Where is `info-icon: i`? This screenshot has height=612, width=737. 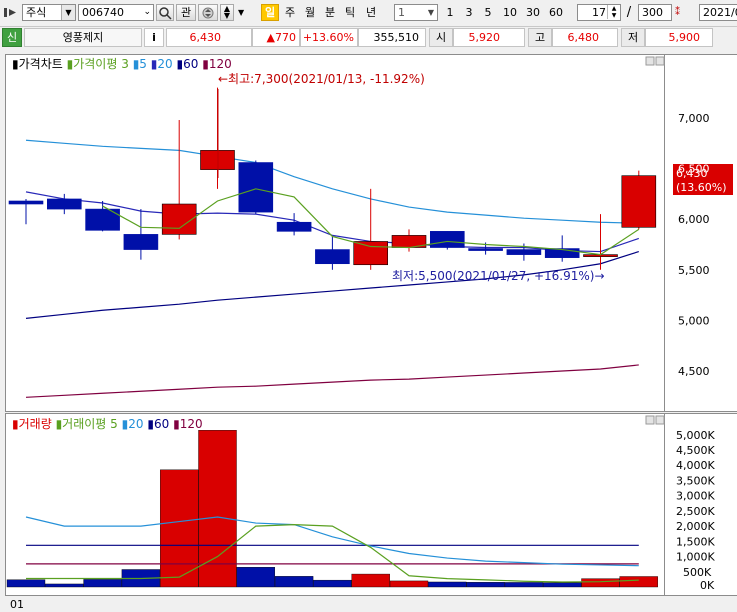 info-icon: i is located at coordinates (154, 37).